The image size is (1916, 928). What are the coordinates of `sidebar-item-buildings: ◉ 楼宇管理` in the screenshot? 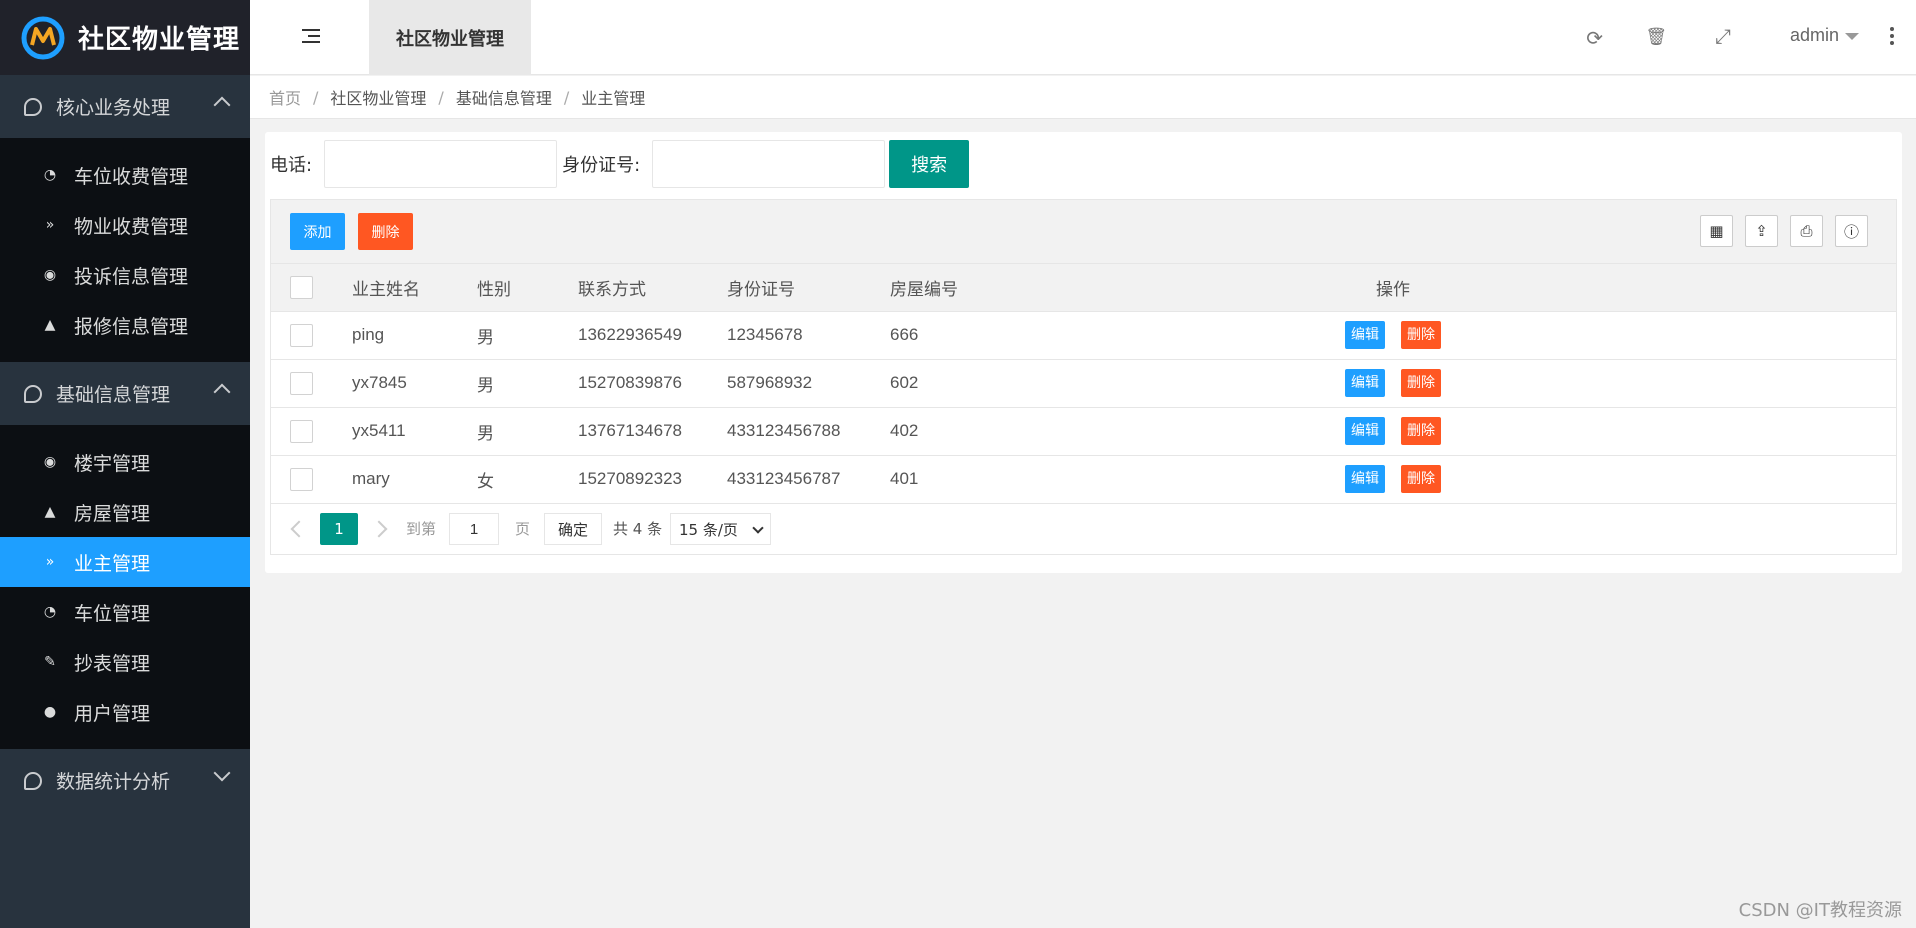 It's located at (125, 462).